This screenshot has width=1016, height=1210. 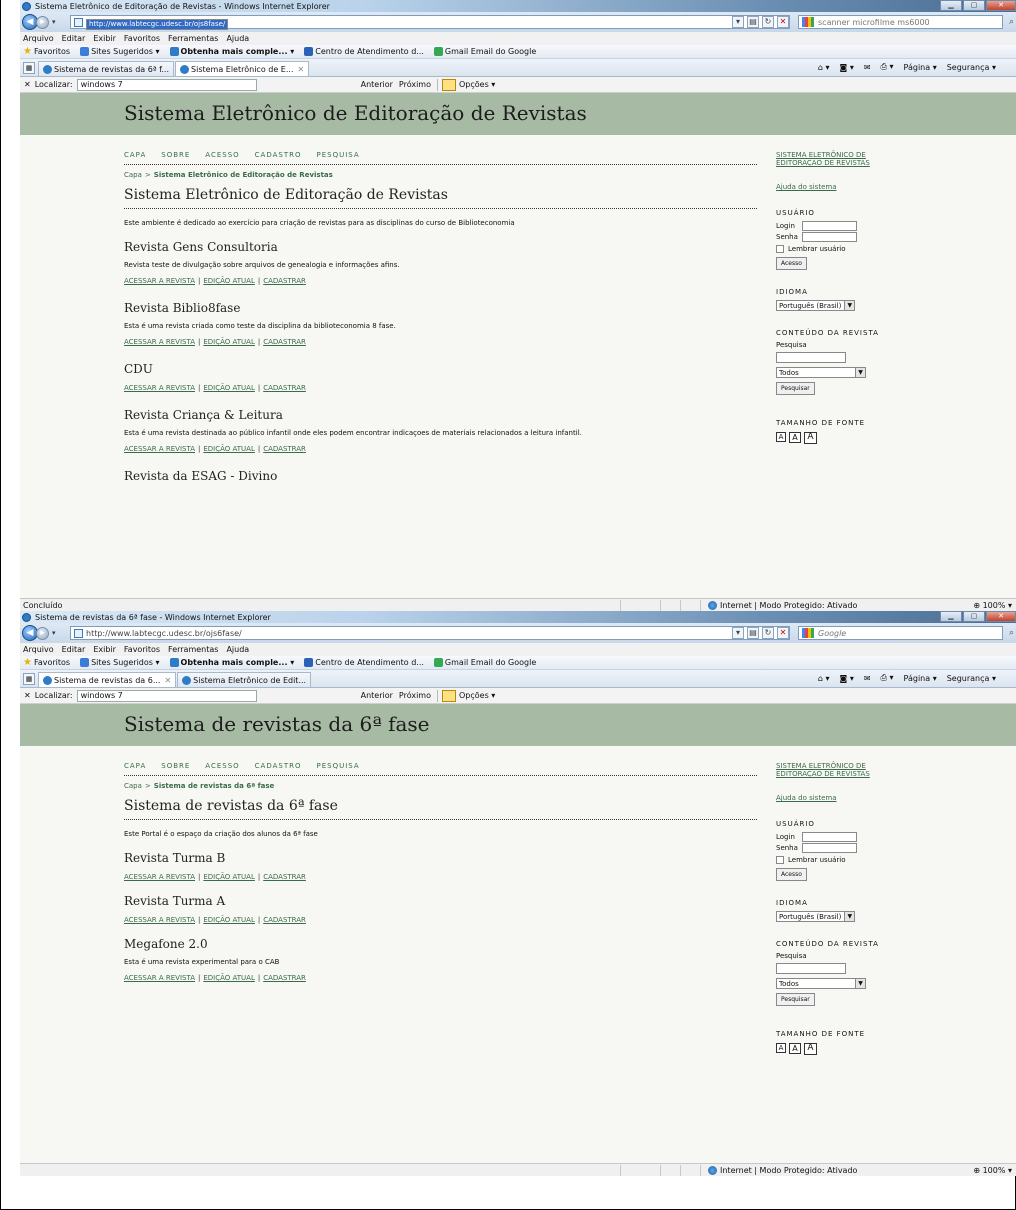 I want to click on zoom-control: ⊕ 100% ▾, so click(x=992, y=605).